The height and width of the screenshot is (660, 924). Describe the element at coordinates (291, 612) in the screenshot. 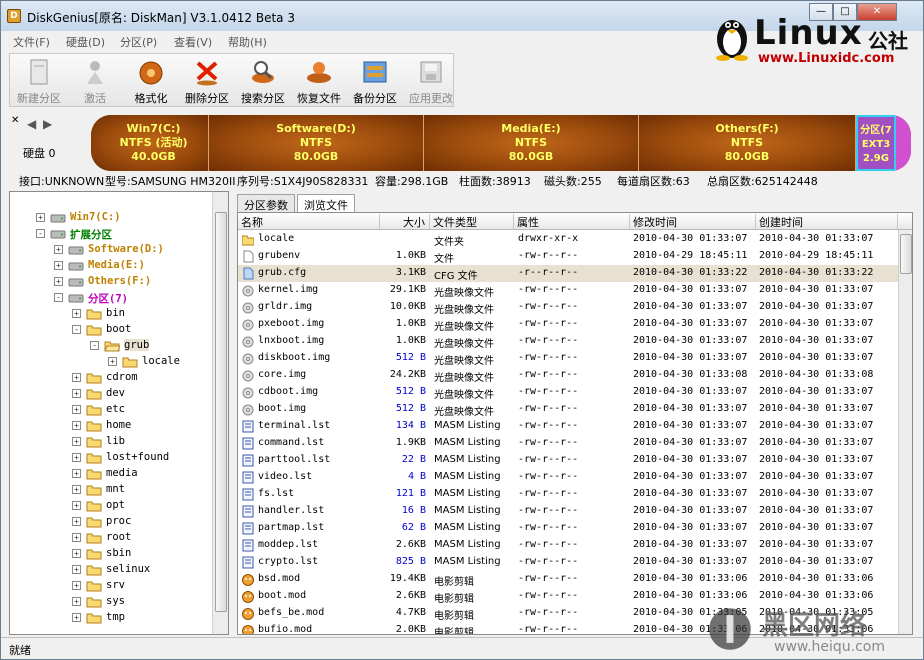

I see `cell-name: befs_be.mod` at that location.